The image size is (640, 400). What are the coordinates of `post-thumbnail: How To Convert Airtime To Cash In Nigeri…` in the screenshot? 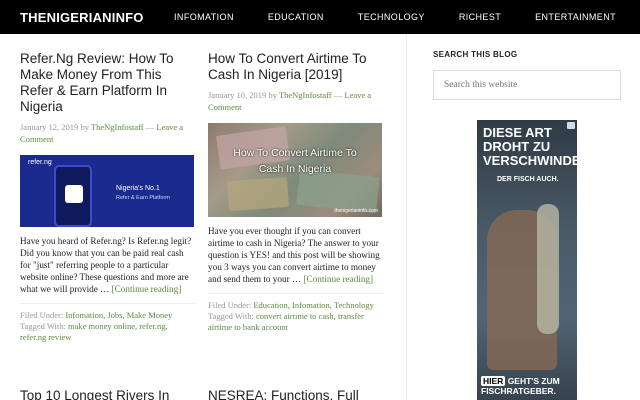 It's located at (295, 170).